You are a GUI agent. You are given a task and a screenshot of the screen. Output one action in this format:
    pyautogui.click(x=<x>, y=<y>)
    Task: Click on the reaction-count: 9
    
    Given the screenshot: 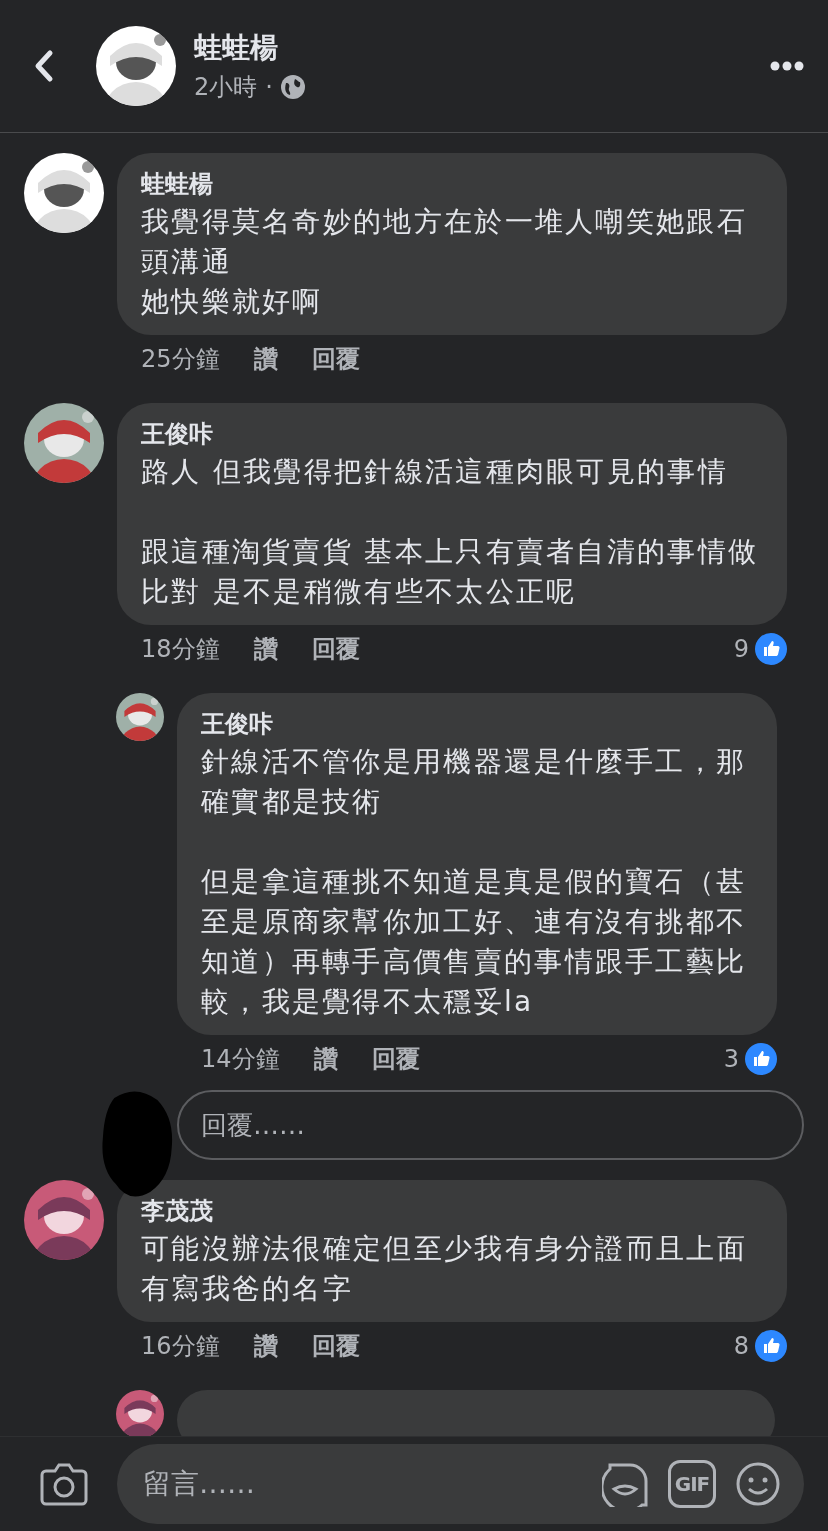 What is the action you would take?
    pyautogui.click(x=741, y=649)
    